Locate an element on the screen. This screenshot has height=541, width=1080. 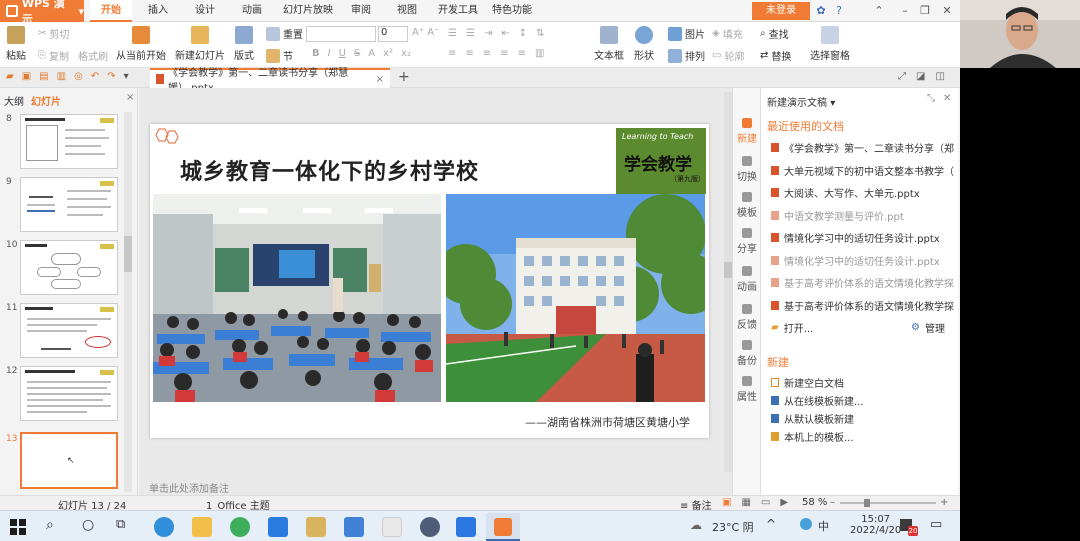
game-app-icon is located at coordinates (316, 527).